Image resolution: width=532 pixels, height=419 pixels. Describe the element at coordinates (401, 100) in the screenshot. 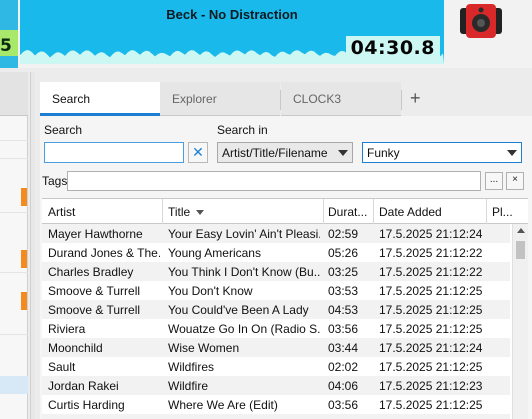

I see `tab-divider` at that location.